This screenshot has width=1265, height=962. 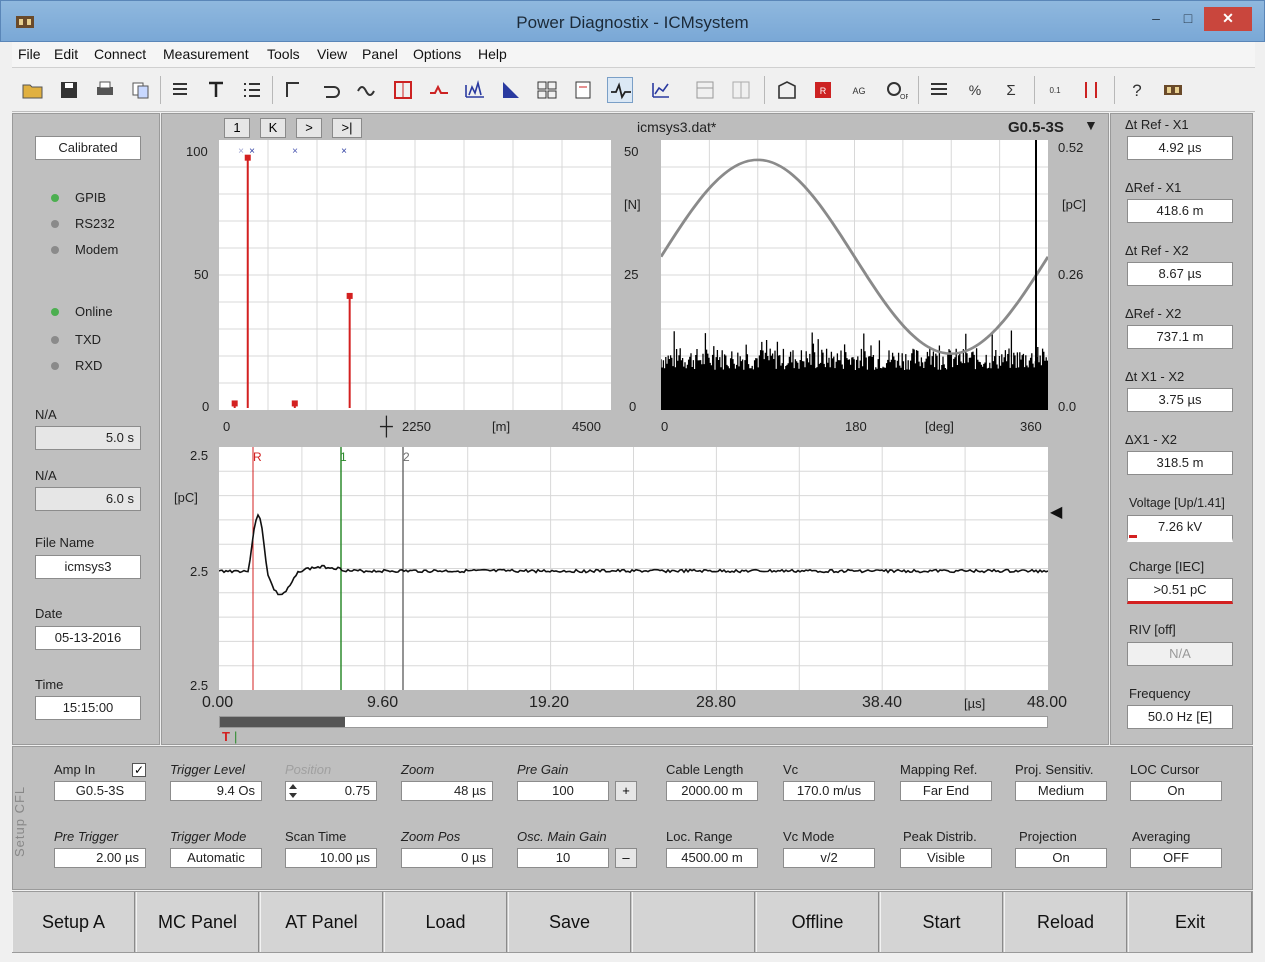 What do you see at coordinates (403, 90) in the screenshot?
I see `grid-red-icon` at bounding box center [403, 90].